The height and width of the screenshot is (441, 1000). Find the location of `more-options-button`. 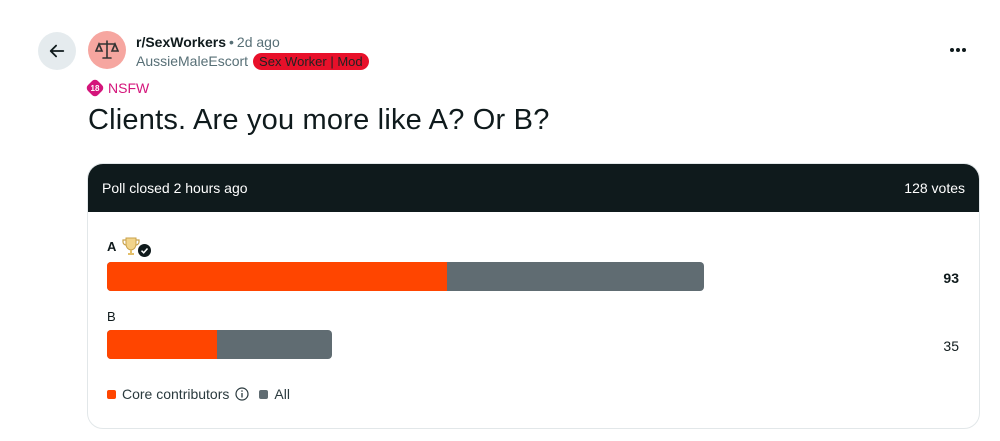

more-options-button is located at coordinates (958, 50).